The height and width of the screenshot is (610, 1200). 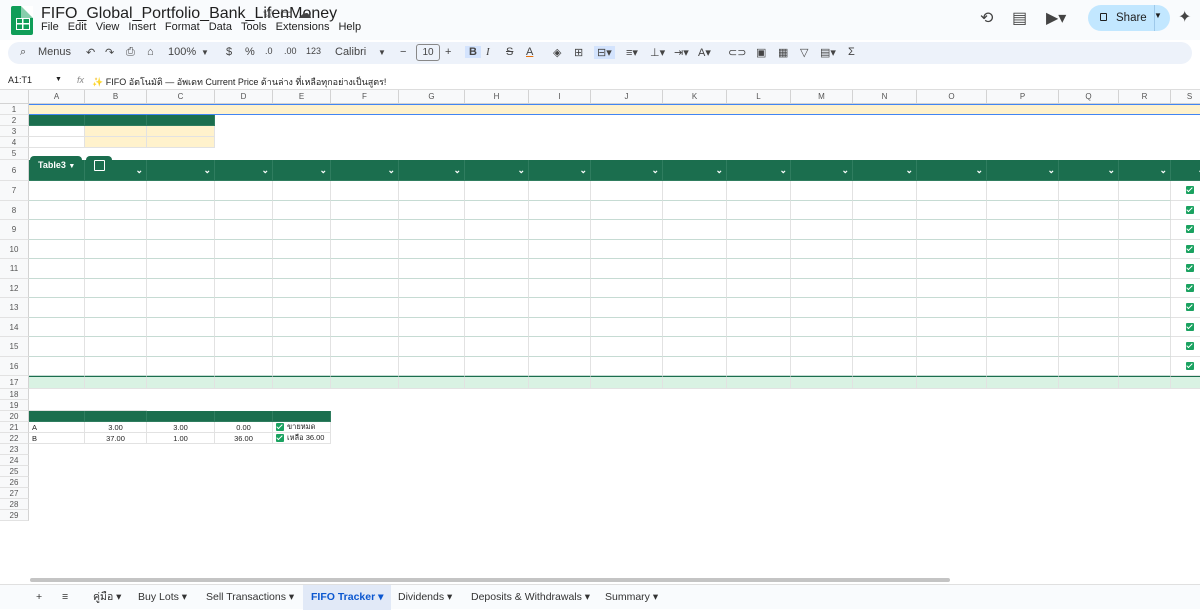 I want to click on menus-search: Menus, so click(x=54, y=52).